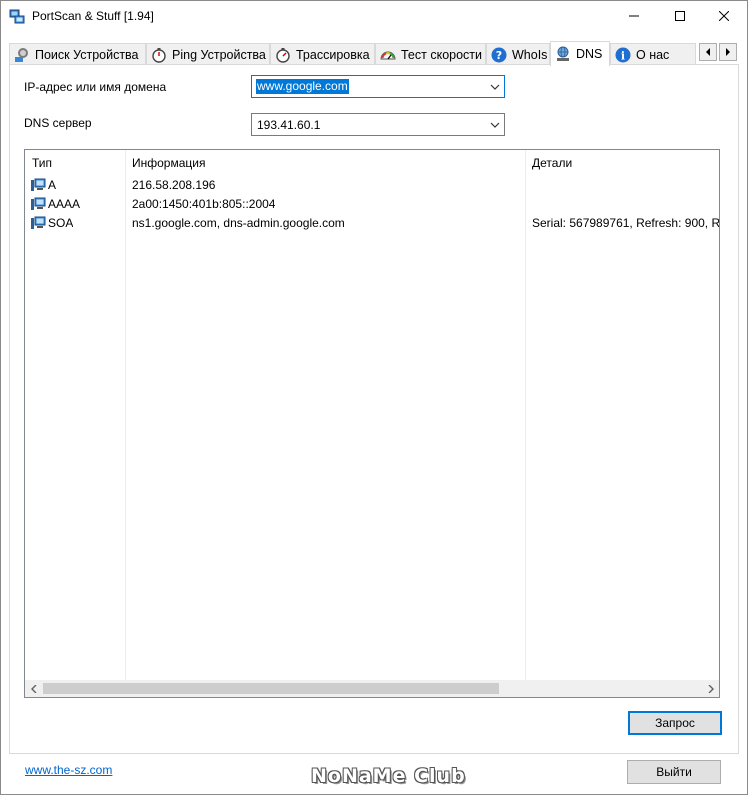 The image size is (748, 795). What do you see at coordinates (675, 723) in the screenshot?
I see `query-button: Запрос` at bounding box center [675, 723].